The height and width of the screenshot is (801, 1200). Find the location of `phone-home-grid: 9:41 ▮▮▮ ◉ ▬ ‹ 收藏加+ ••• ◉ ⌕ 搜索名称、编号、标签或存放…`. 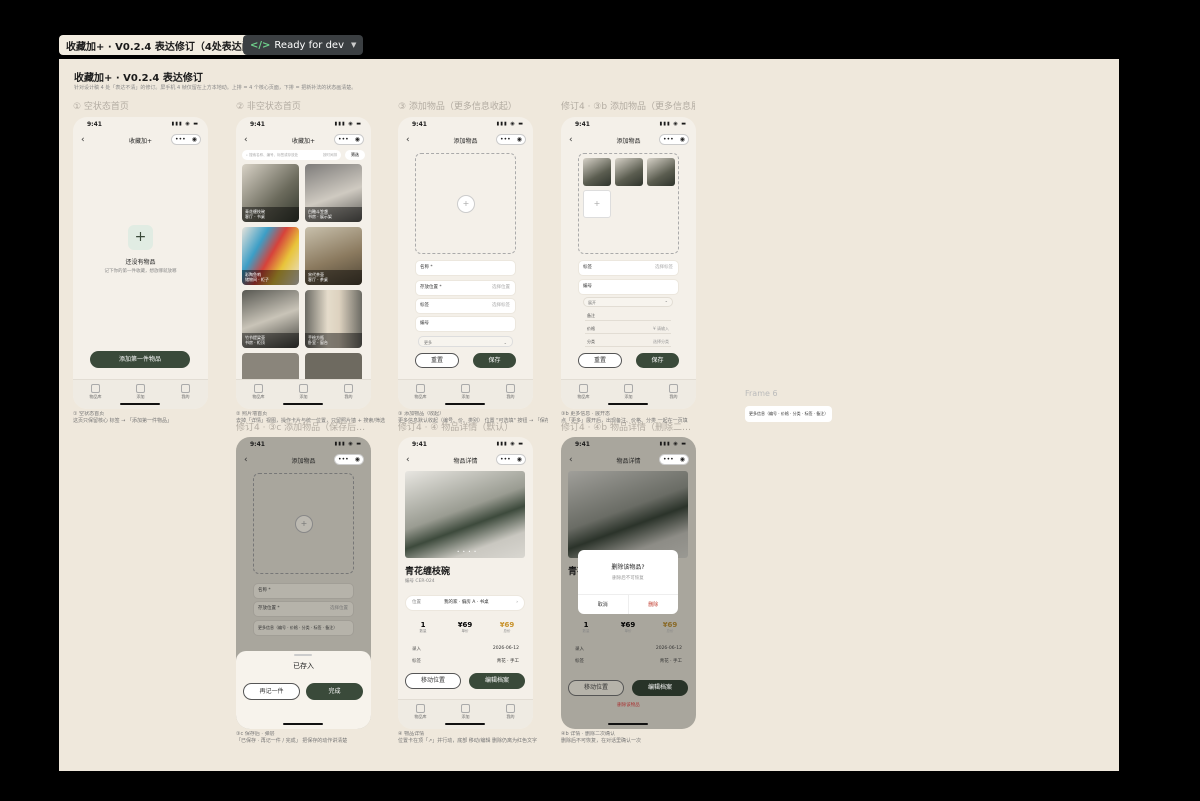

phone-home-grid: 9:41 ▮▮▮ ◉ ▬ ‹ 收藏加+ ••• ◉ ⌕ 搜索名称、编号、标签或存放… is located at coordinates (303, 263).